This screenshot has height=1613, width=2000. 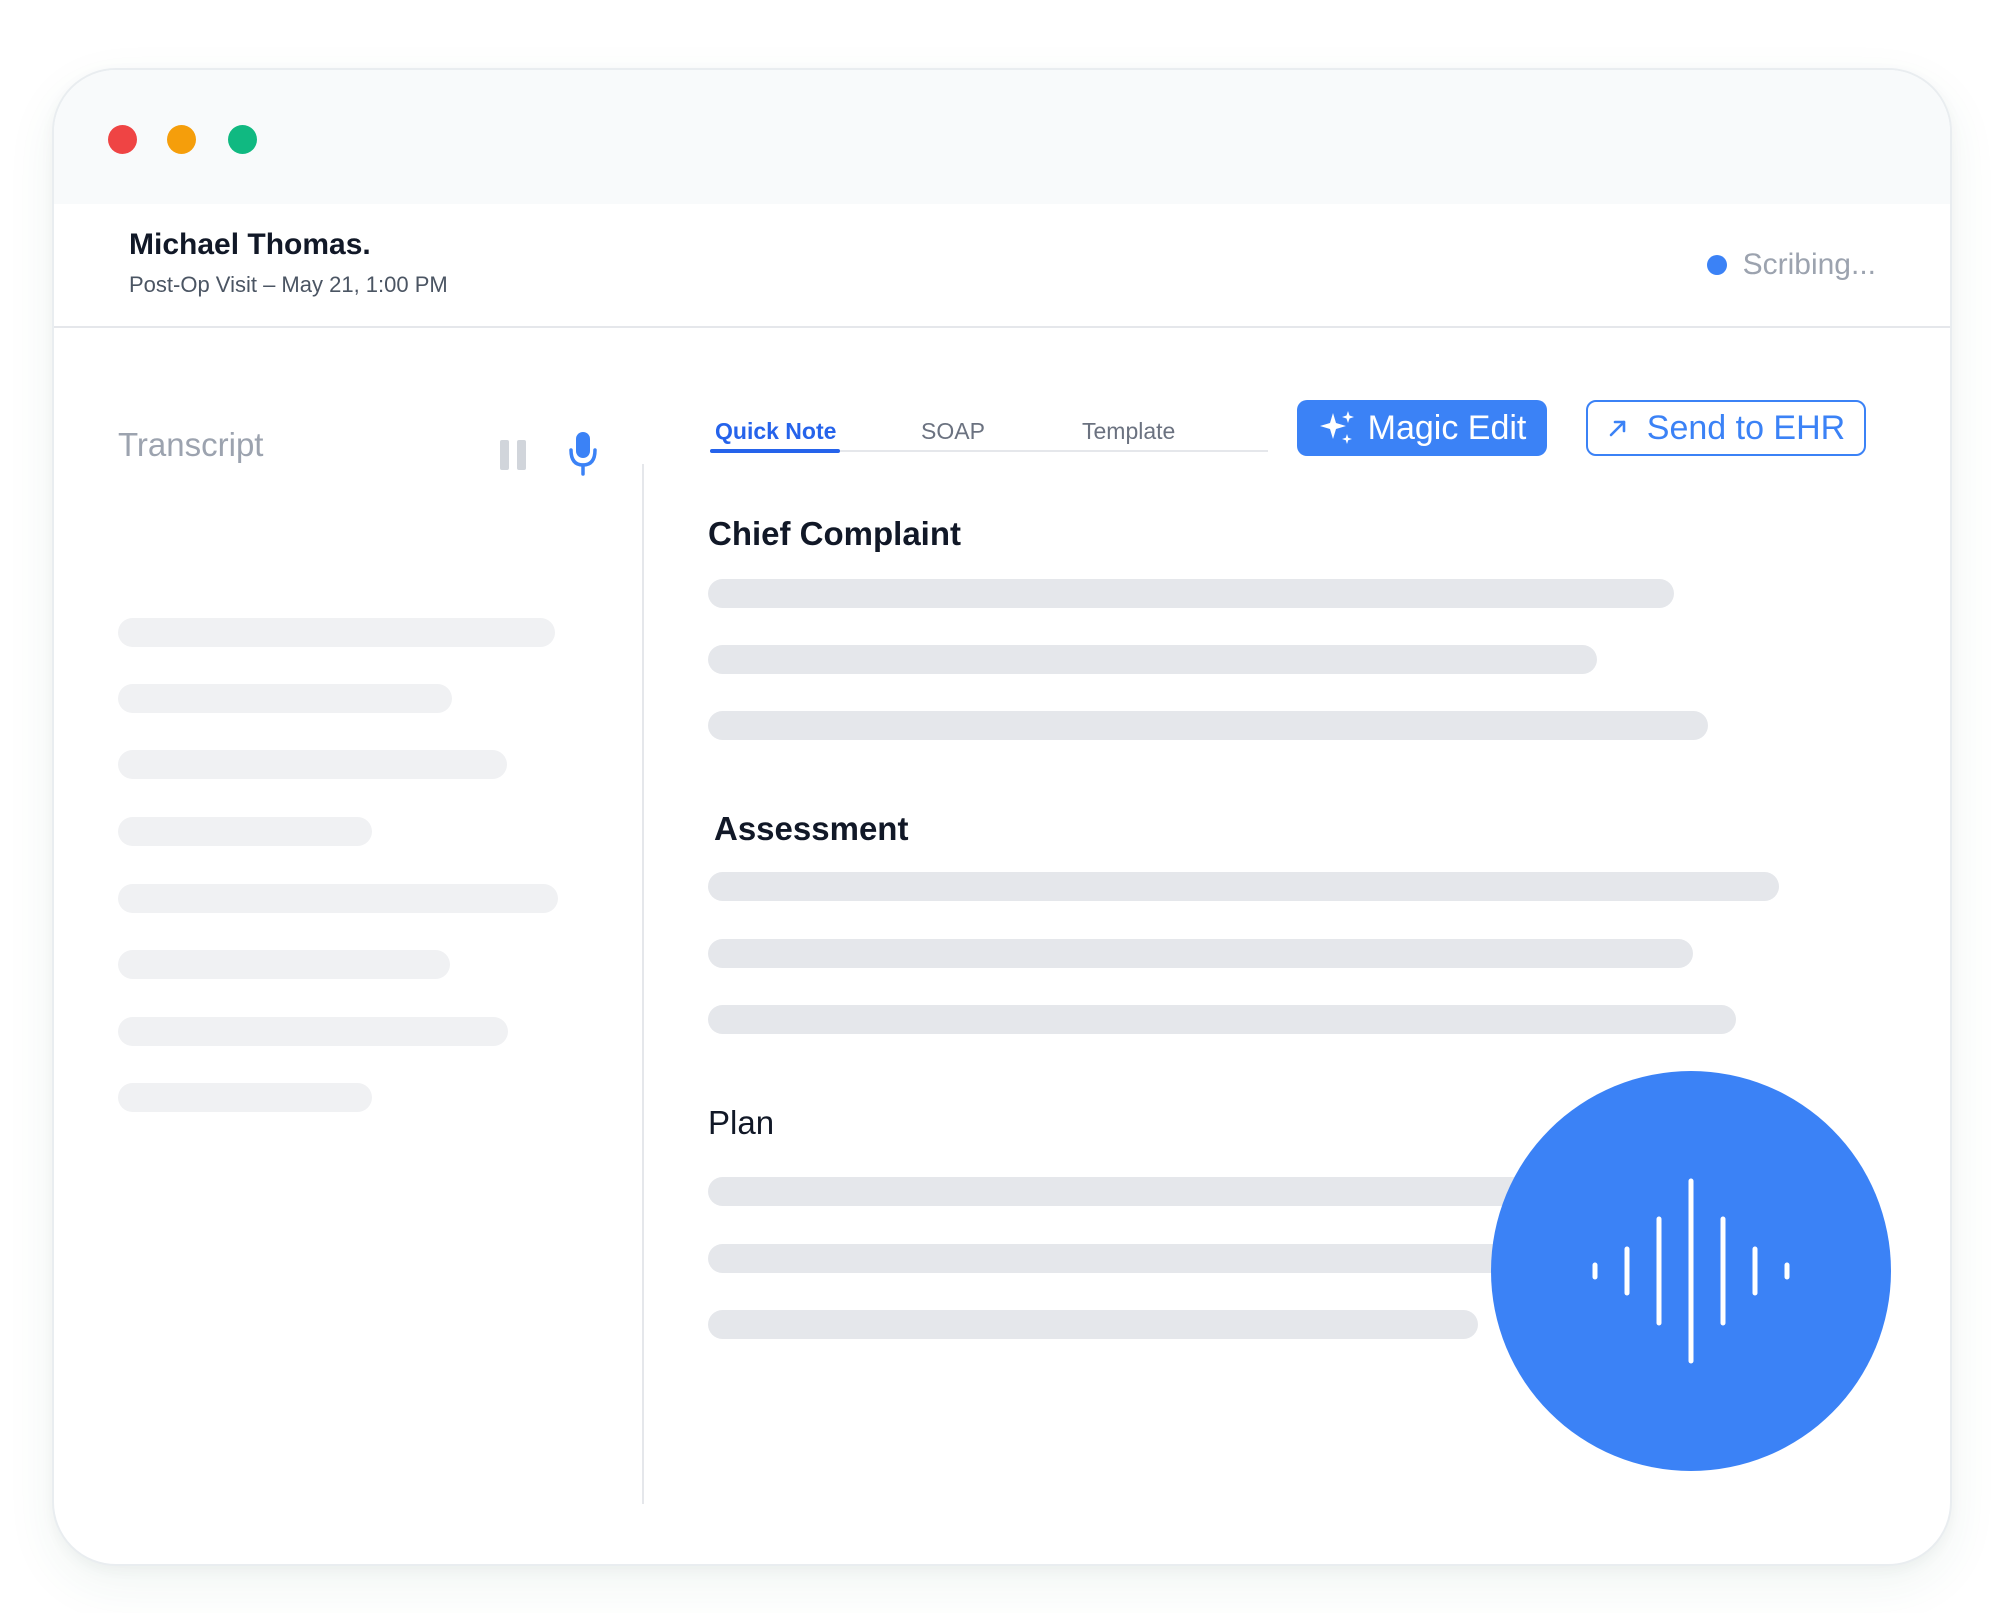 I want to click on section-title-assessment: Assessment, so click(x=811, y=828).